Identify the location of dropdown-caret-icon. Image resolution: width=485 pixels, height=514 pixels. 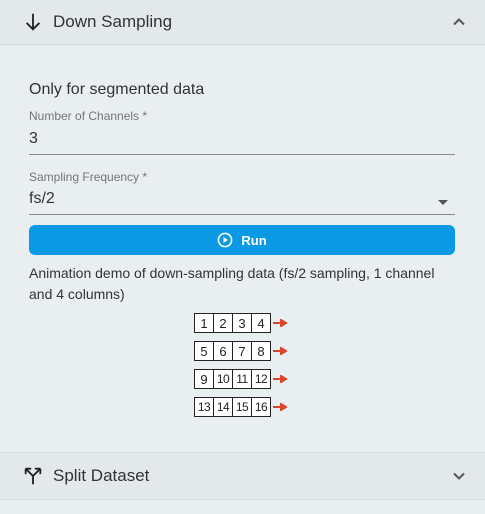
(443, 202).